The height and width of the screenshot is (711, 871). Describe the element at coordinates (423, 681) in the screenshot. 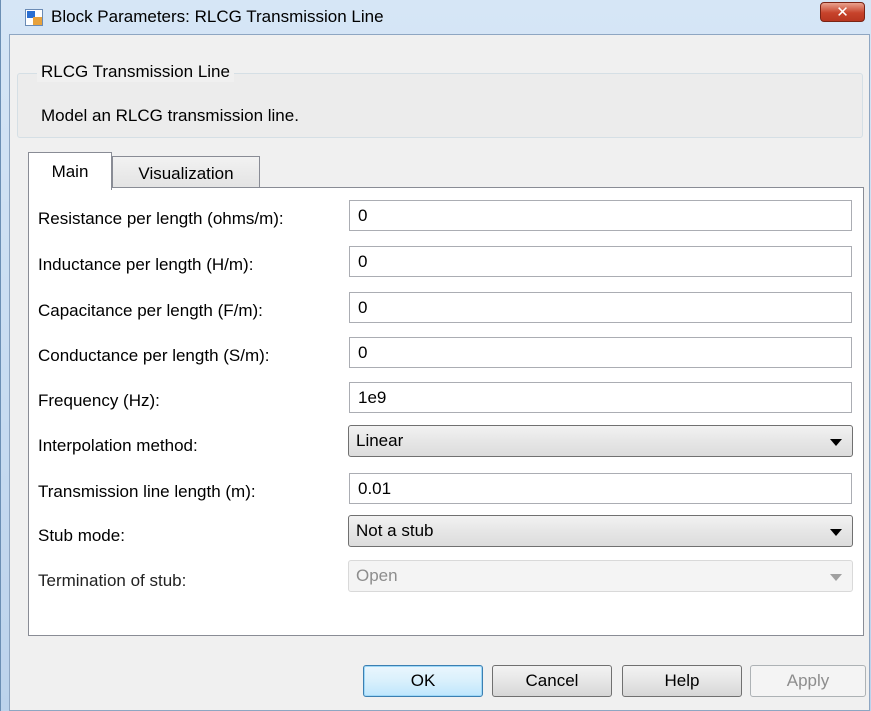

I see `ok-button: OK` at that location.